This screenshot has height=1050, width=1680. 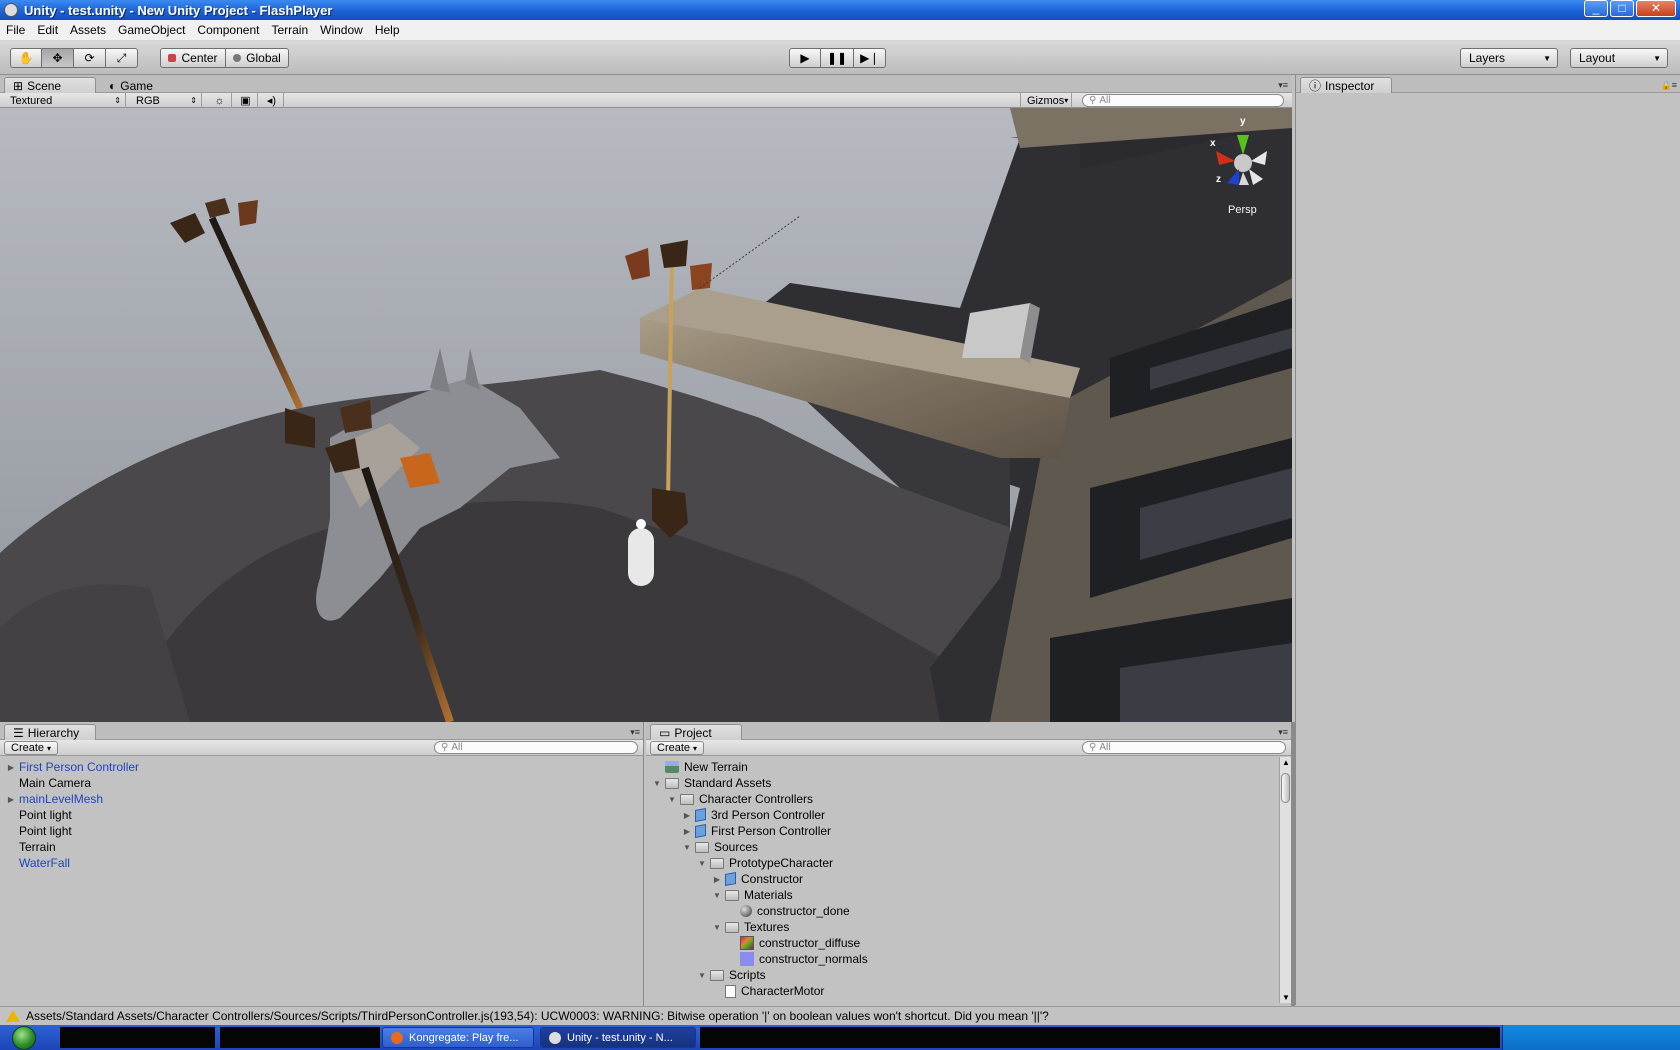 I want to click on terrain-icon, so click(x=672, y=767).